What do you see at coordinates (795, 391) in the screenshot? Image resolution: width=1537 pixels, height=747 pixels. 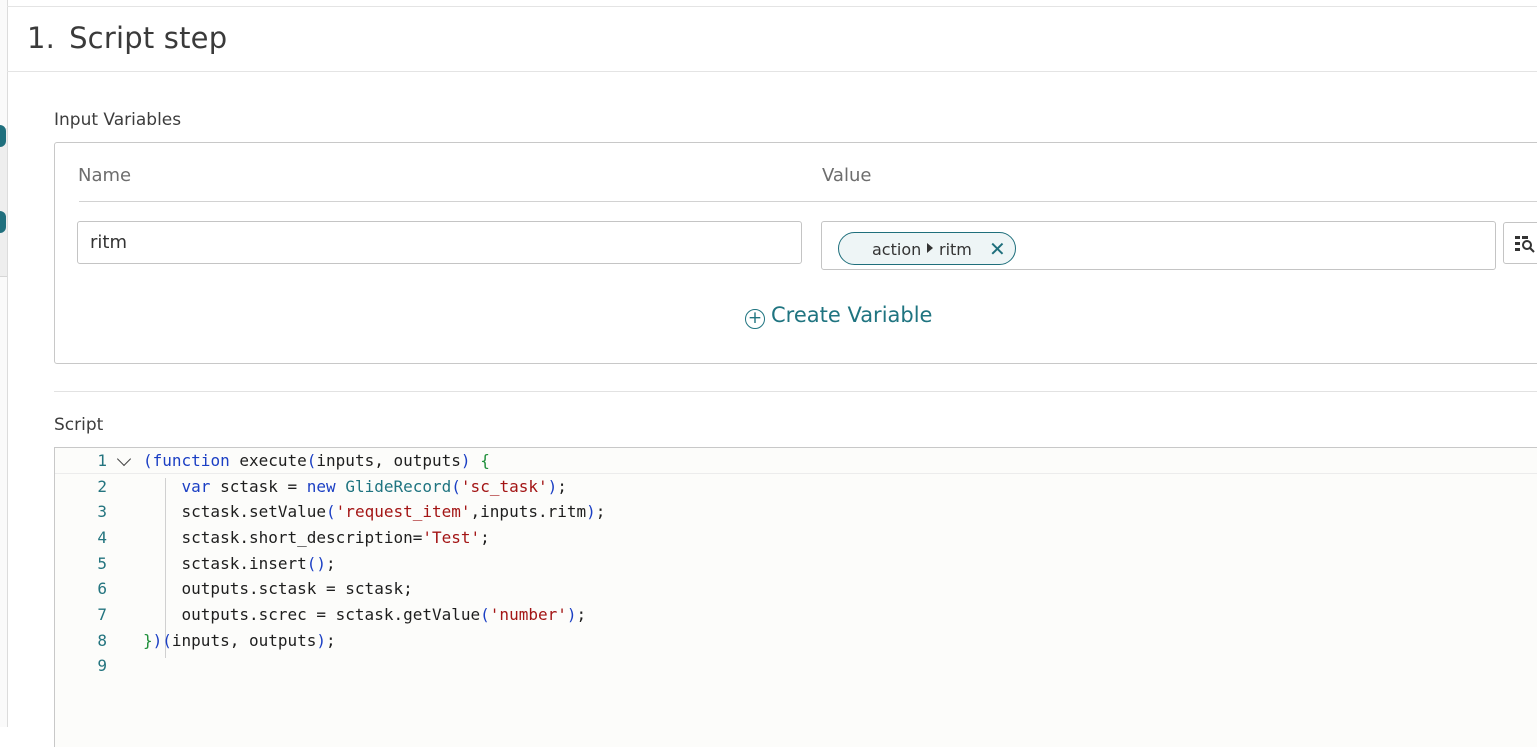 I see `section-divider` at bounding box center [795, 391].